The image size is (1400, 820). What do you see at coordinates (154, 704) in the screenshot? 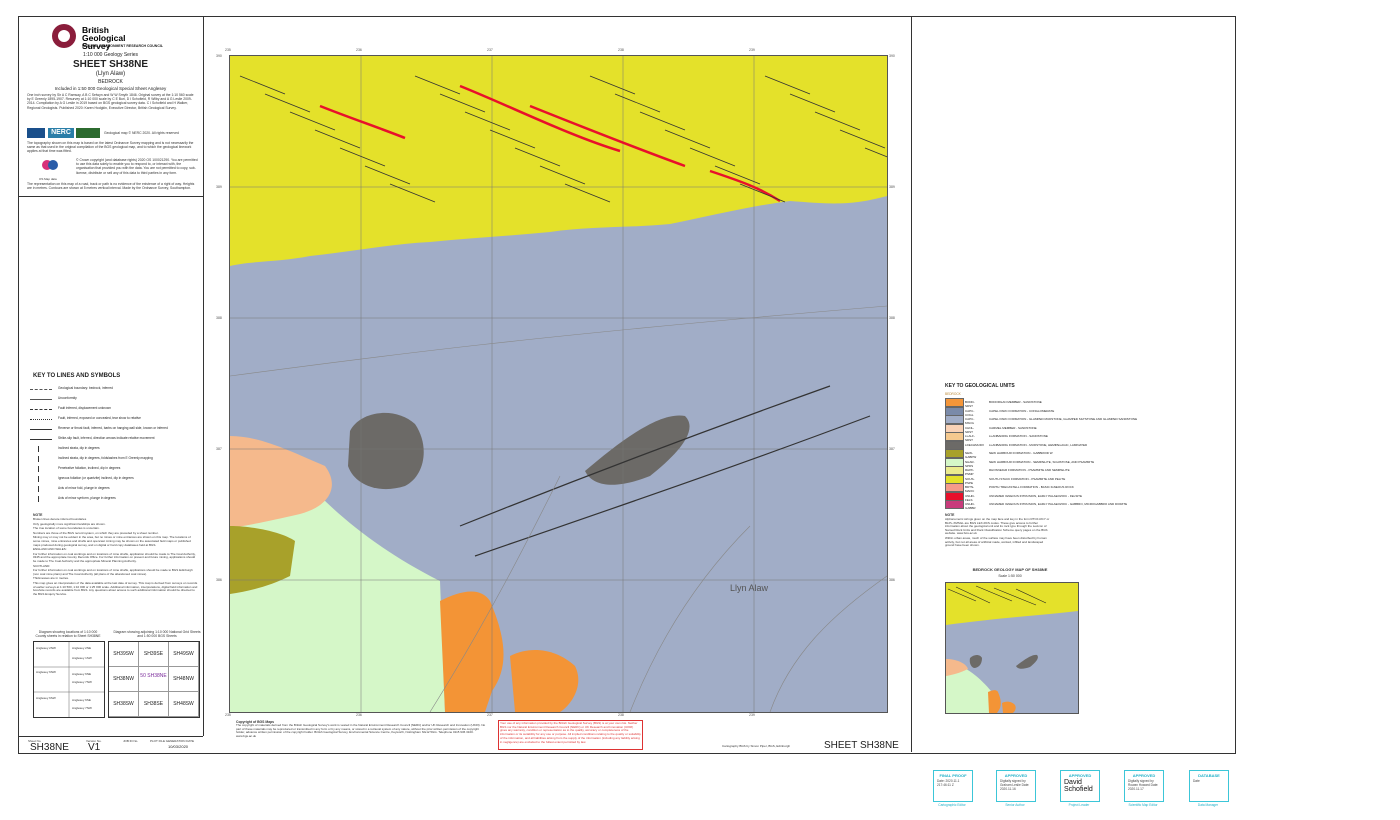
I see `sheet-cell: SH38SE` at bounding box center [154, 704].